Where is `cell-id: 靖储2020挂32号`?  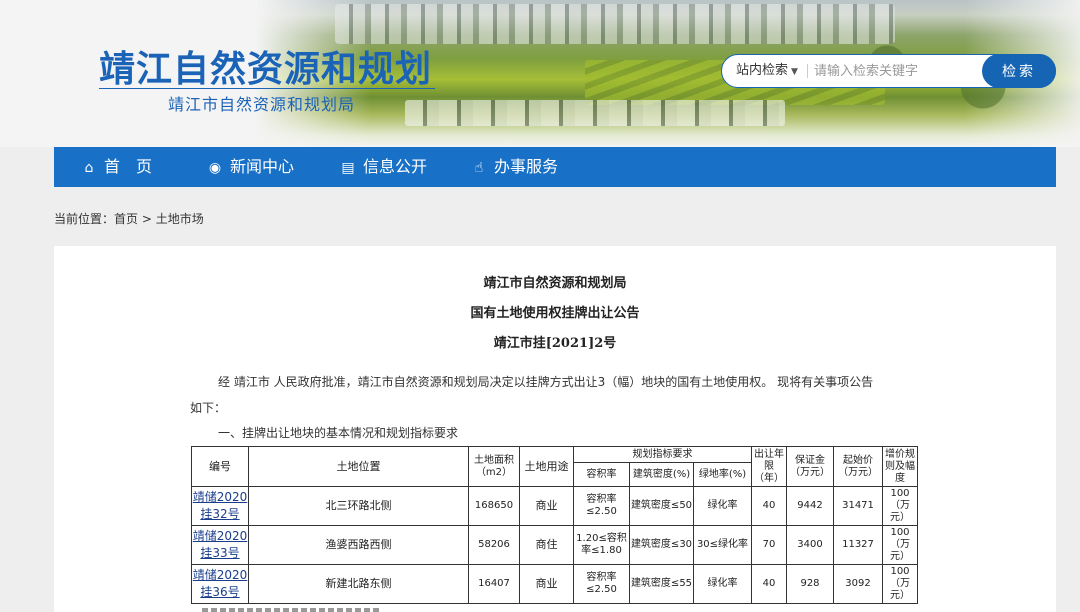
cell-id: 靖储2020挂32号 is located at coordinates (220, 506).